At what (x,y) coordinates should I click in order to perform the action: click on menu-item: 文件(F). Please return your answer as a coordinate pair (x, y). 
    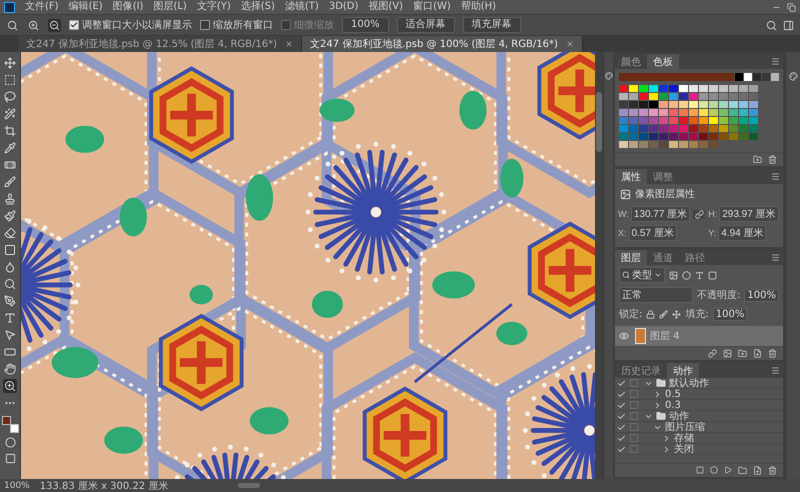
    Looking at the image, I should click on (42, 7).